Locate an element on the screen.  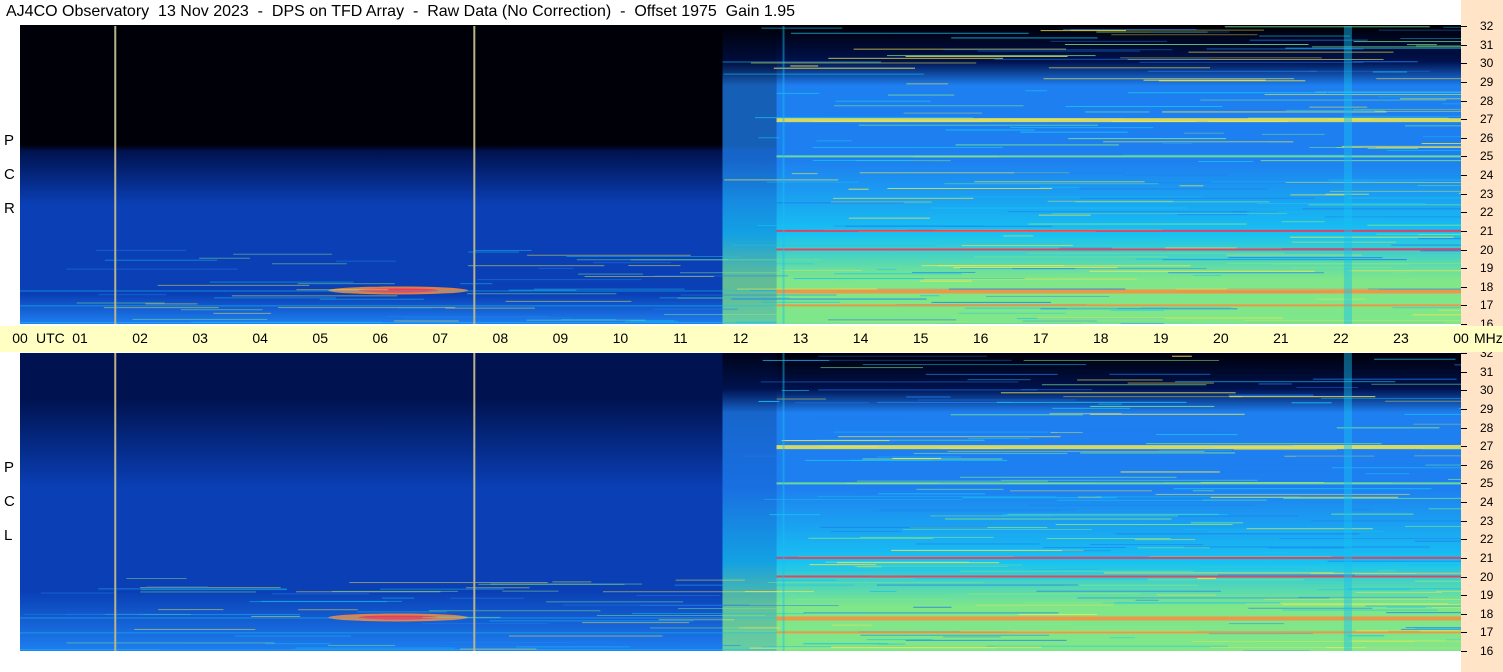
freq-tick-label: 31 is located at coordinates (1487, 371).